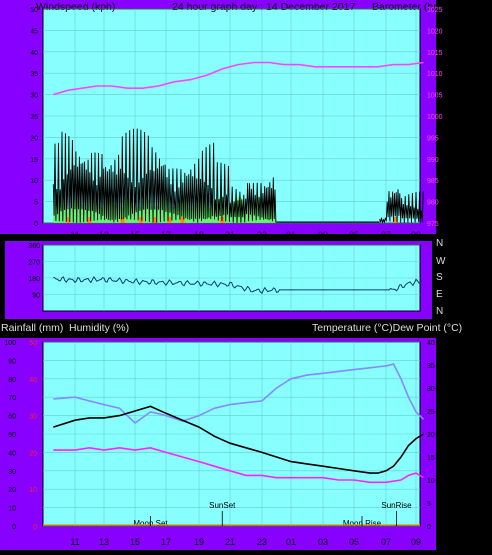 The width and height of the screenshot is (492, 555). What do you see at coordinates (12, 361) in the screenshot?
I see `humidity-ytick-label: 90` at bounding box center [12, 361].